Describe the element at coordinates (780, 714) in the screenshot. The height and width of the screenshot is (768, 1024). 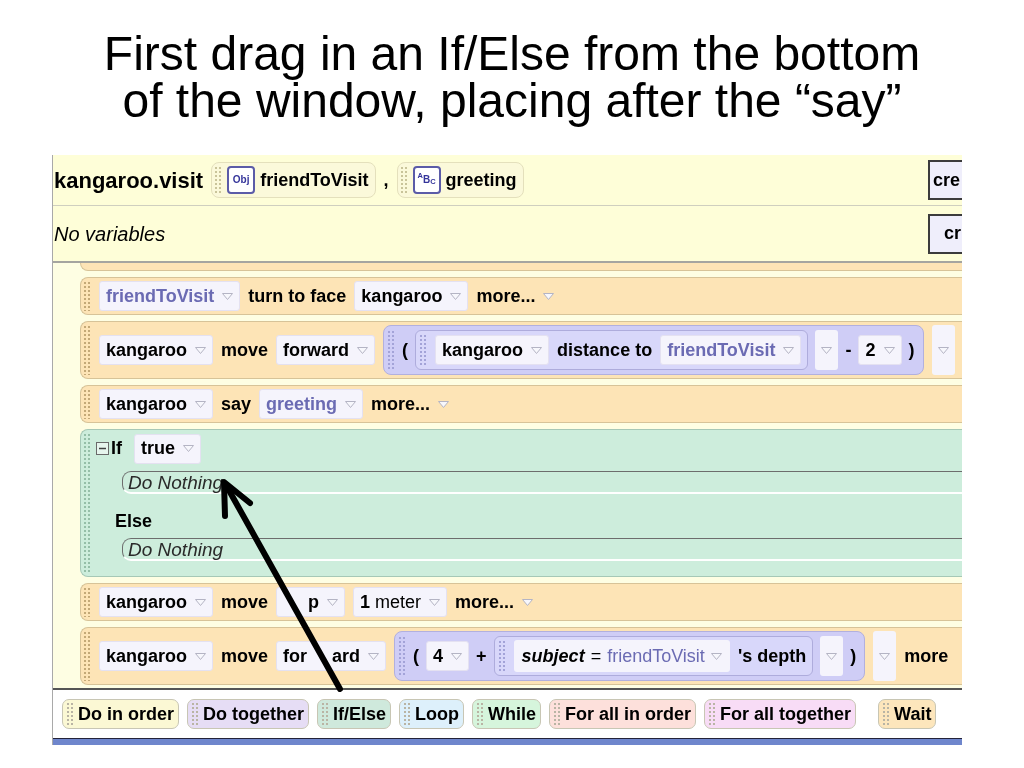
I see `palette-block-button: For all together` at that location.